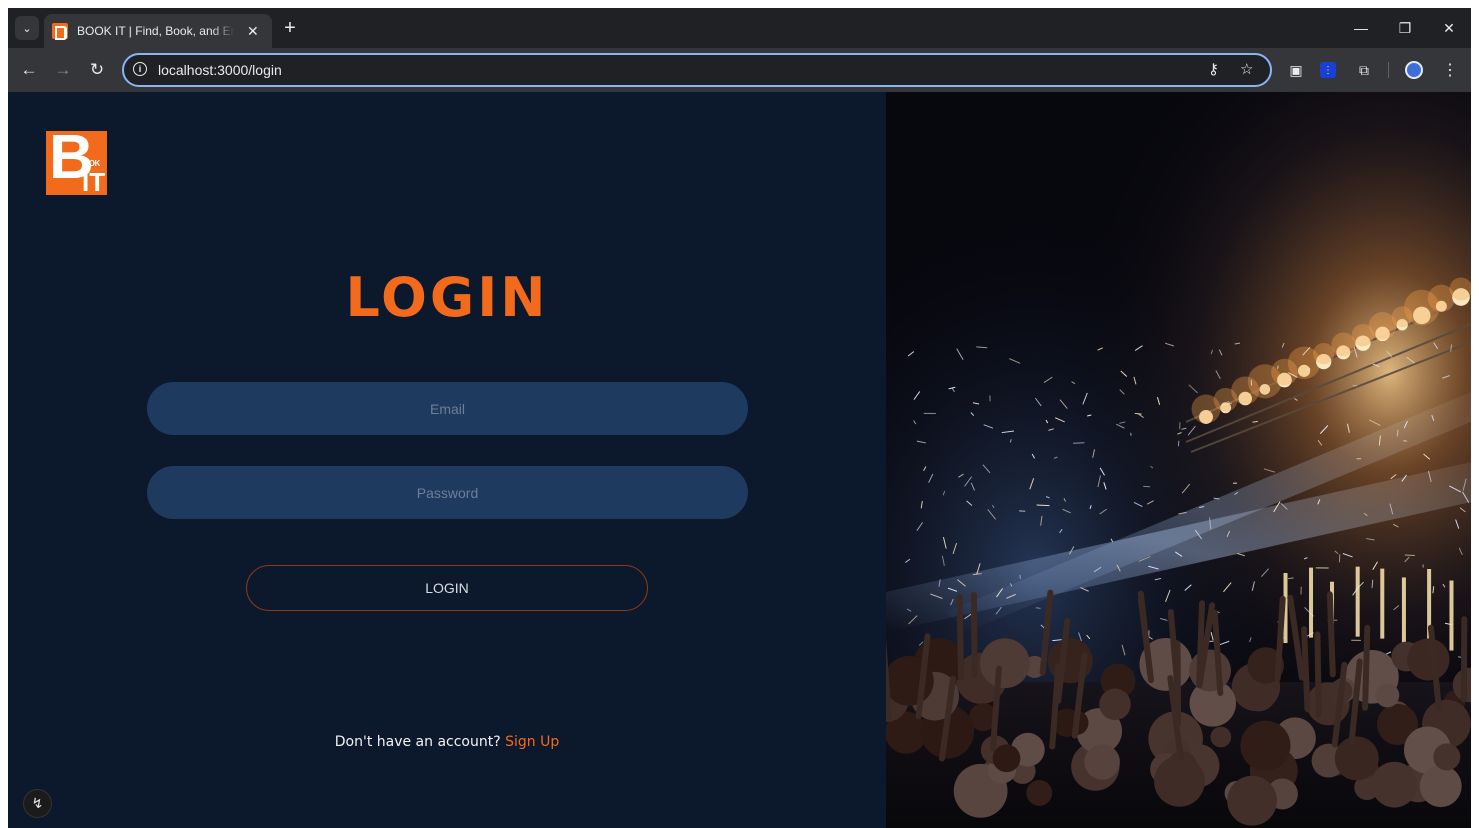 This screenshot has width=1479, height=828. I want to click on plus-icon: +, so click(290, 27).